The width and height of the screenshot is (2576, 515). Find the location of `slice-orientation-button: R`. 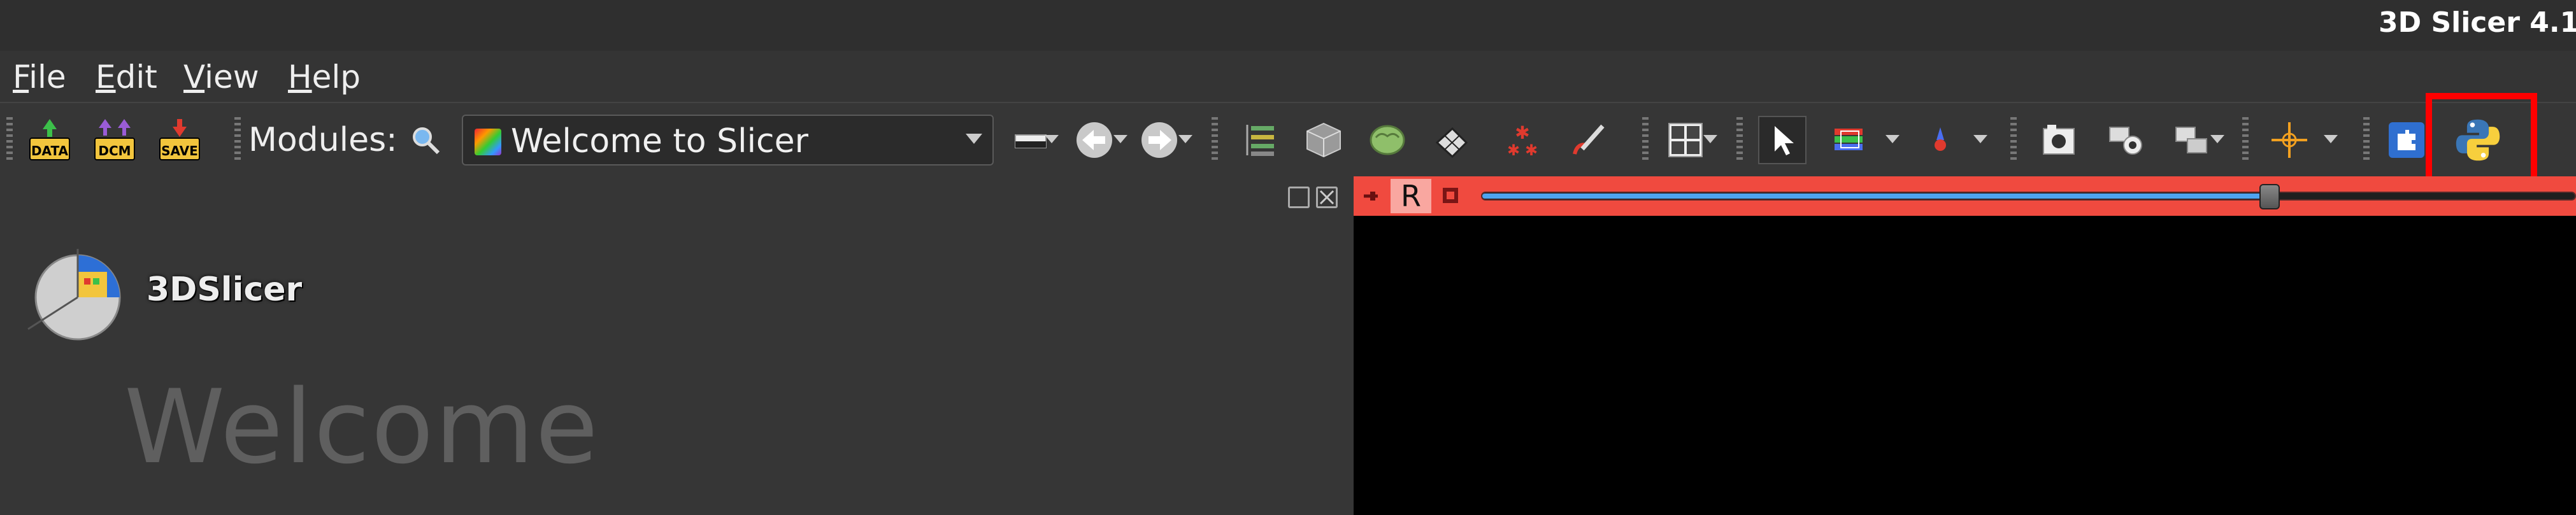

slice-orientation-button: R is located at coordinates (1411, 196).